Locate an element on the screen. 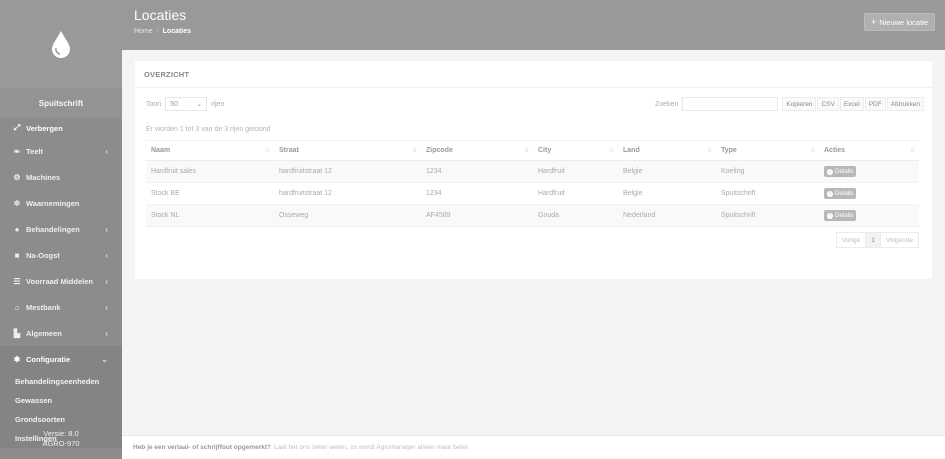 The width and height of the screenshot is (945, 459). pagination-prev: Vorige is located at coordinates (851, 240).